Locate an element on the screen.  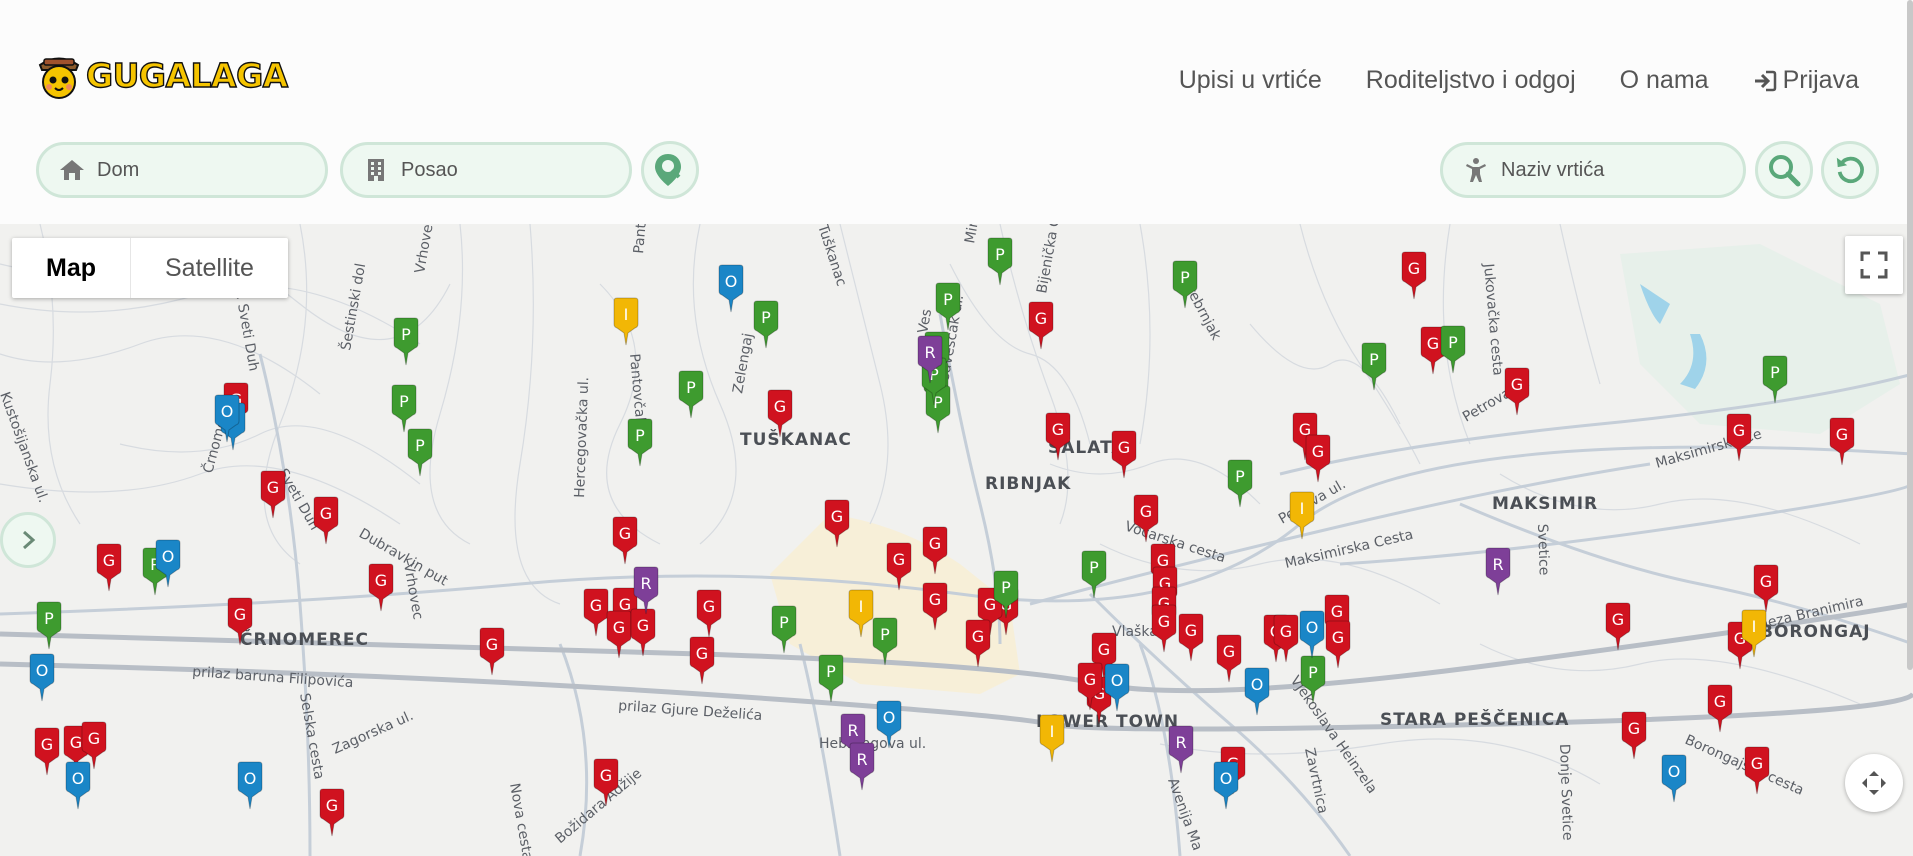
map-pin-search-icon is located at coordinates (668, 170).